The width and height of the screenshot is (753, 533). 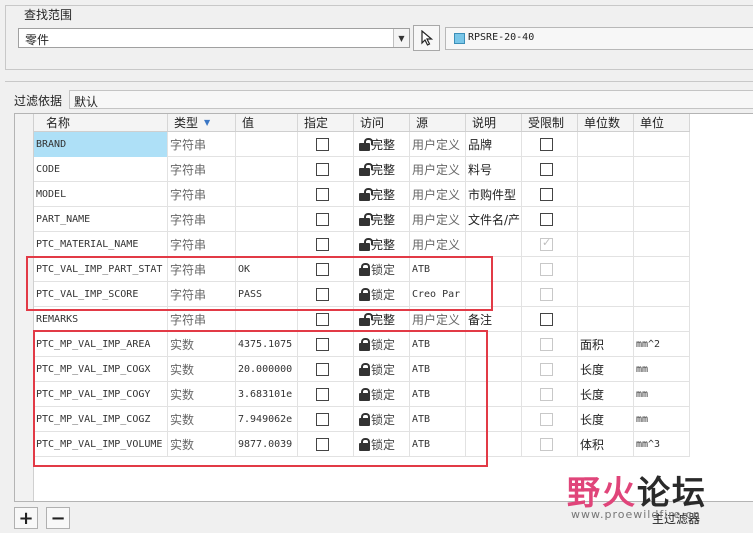 What do you see at coordinates (606, 344) in the screenshot?
I see `cell-unit-type: 面积` at bounding box center [606, 344].